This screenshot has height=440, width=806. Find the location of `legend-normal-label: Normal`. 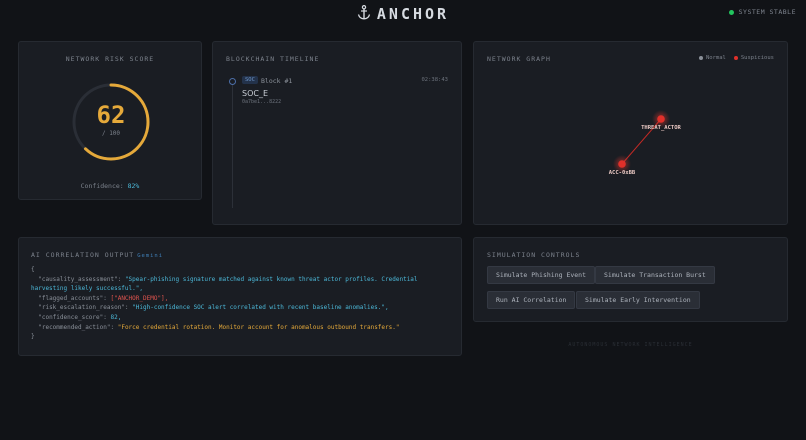

legend-normal-label: Normal is located at coordinates (716, 58).